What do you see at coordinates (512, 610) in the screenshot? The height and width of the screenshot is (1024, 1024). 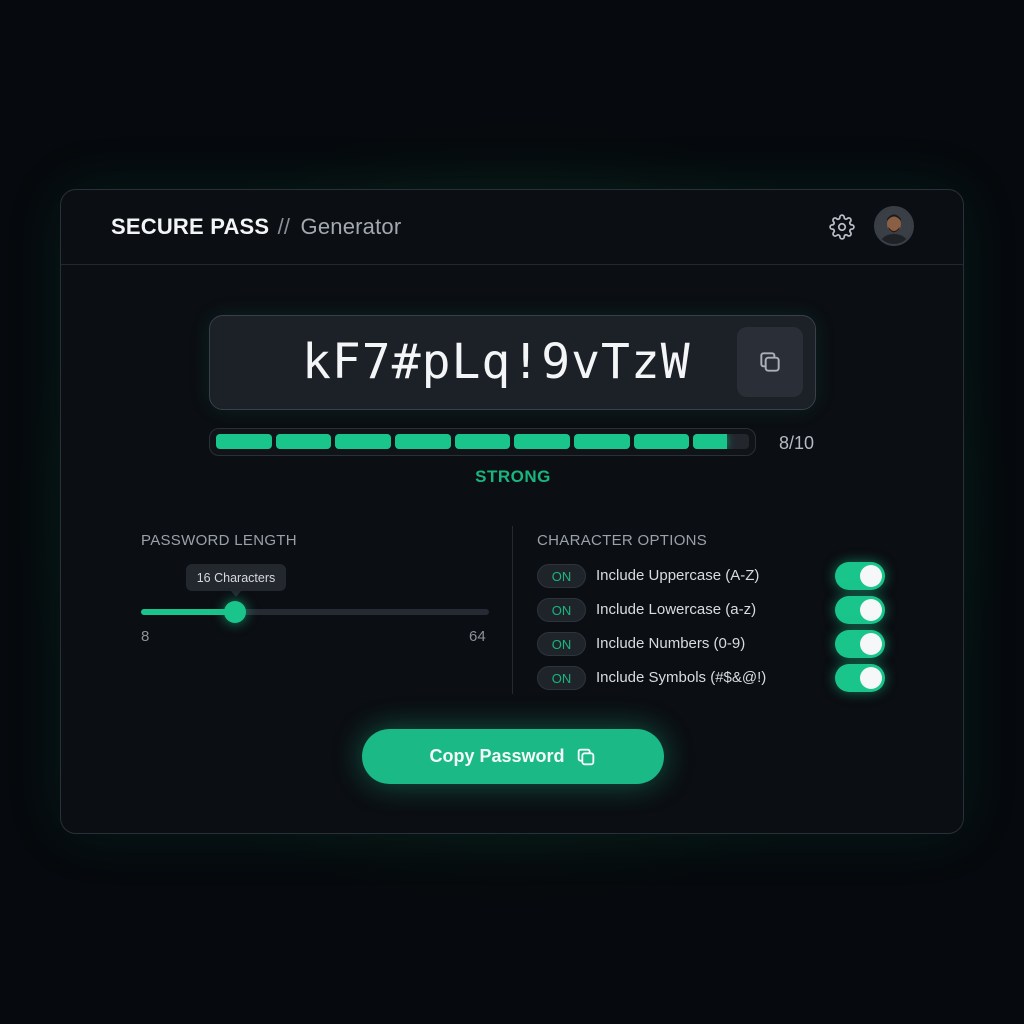 I see `section-divider` at bounding box center [512, 610].